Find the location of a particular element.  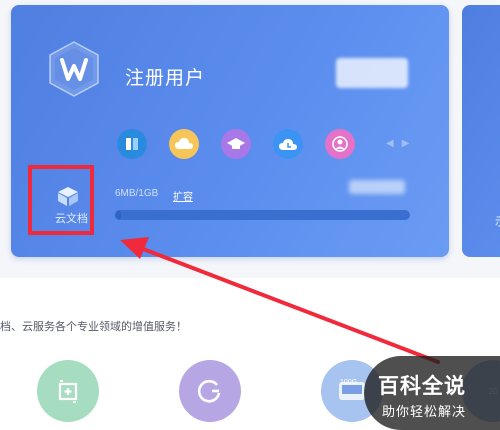

watermark-title: 百科全说 is located at coordinates (422, 386).